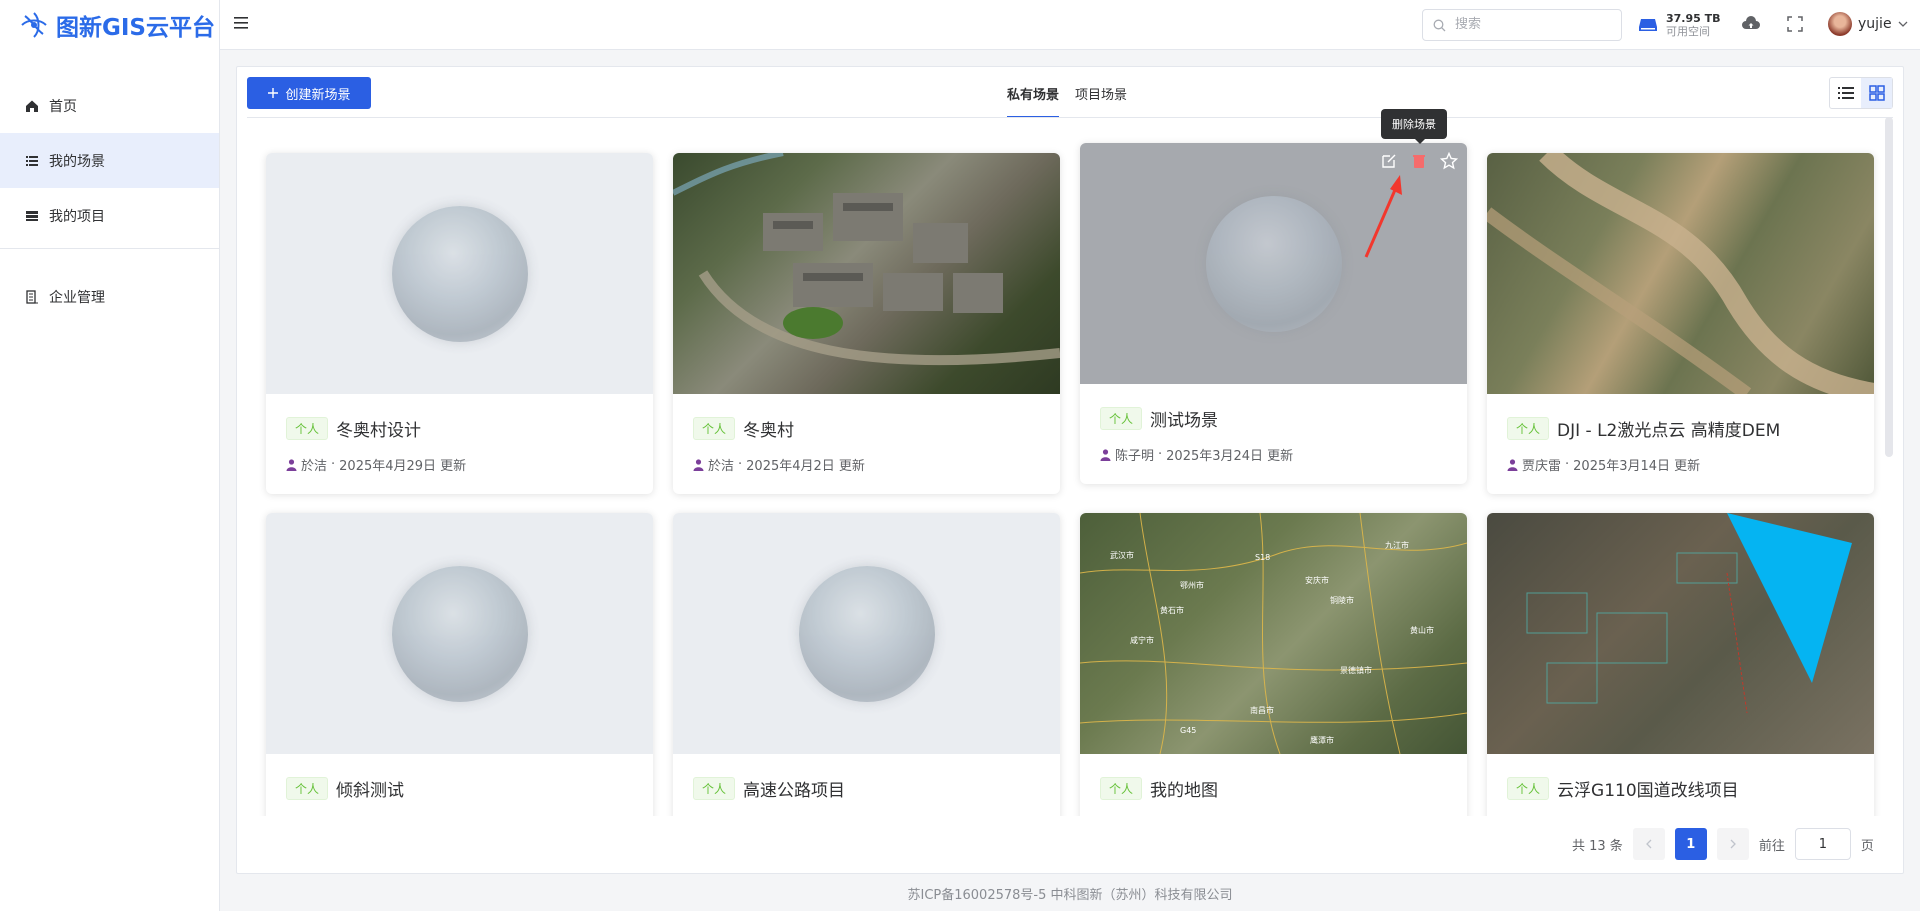 Image resolution: width=1920 pixels, height=911 pixels. What do you see at coordinates (1771, 846) in the screenshot?
I see `goto-label: 前往` at bounding box center [1771, 846].